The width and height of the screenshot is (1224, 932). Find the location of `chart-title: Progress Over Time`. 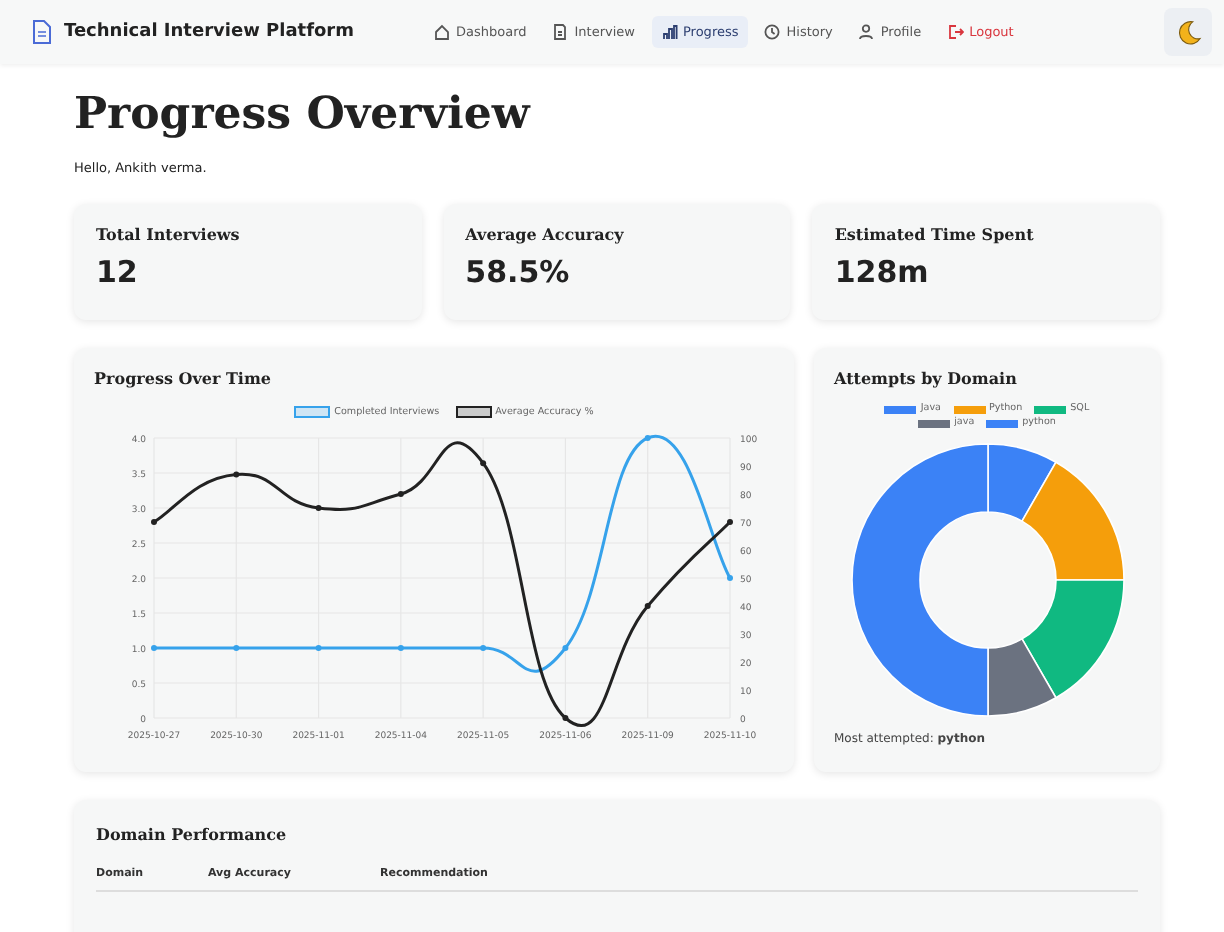

chart-title: Progress Over Time is located at coordinates (184, 378).